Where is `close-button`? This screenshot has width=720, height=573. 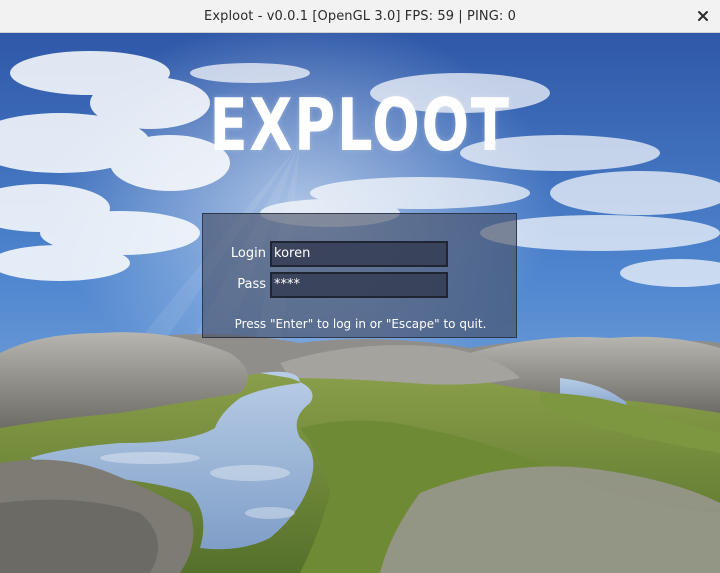 close-button is located at coordinates (703, 16).